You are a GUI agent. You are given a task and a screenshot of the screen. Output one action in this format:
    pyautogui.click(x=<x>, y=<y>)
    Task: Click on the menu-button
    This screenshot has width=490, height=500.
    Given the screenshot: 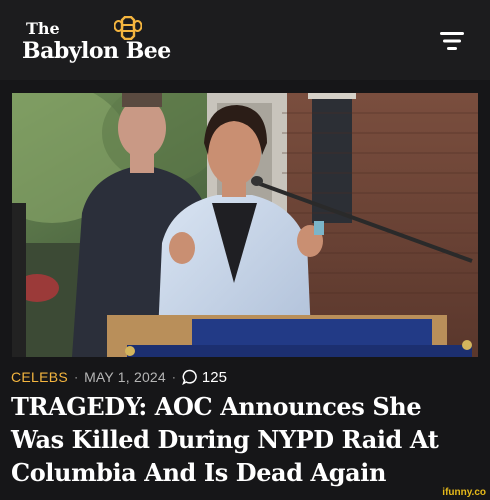 What is the action you would take?
    pyautogui.click(x=452, y=42)
    